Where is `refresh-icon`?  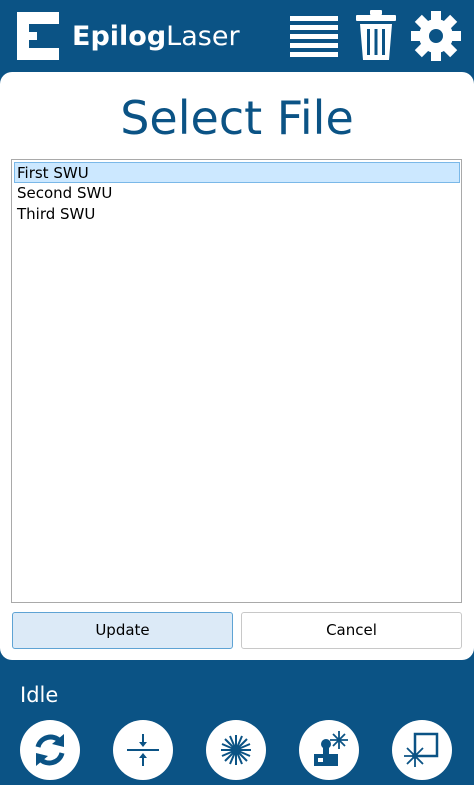 refresh-icon is located at coordinates (50, 750).